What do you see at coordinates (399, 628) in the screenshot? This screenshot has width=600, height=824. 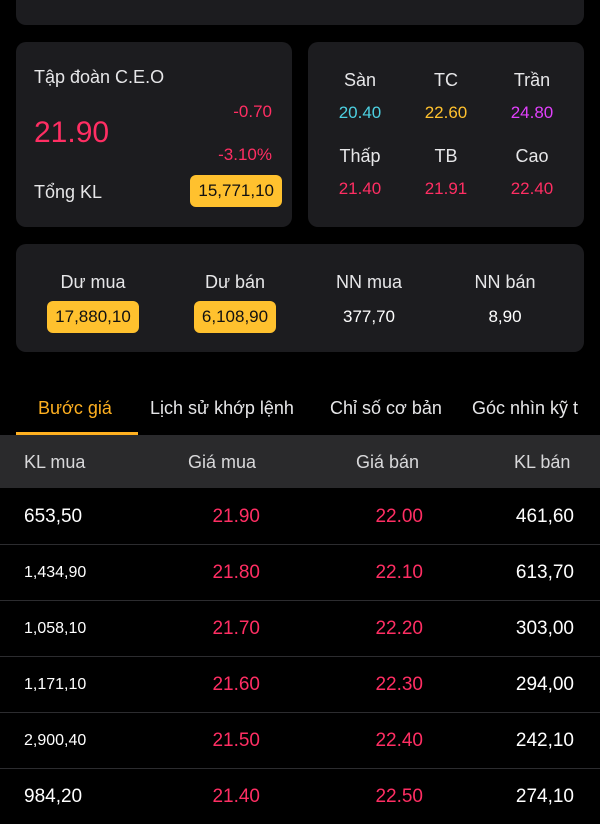 I see `ask-price: 22.20` at bounding box center [399, 628].